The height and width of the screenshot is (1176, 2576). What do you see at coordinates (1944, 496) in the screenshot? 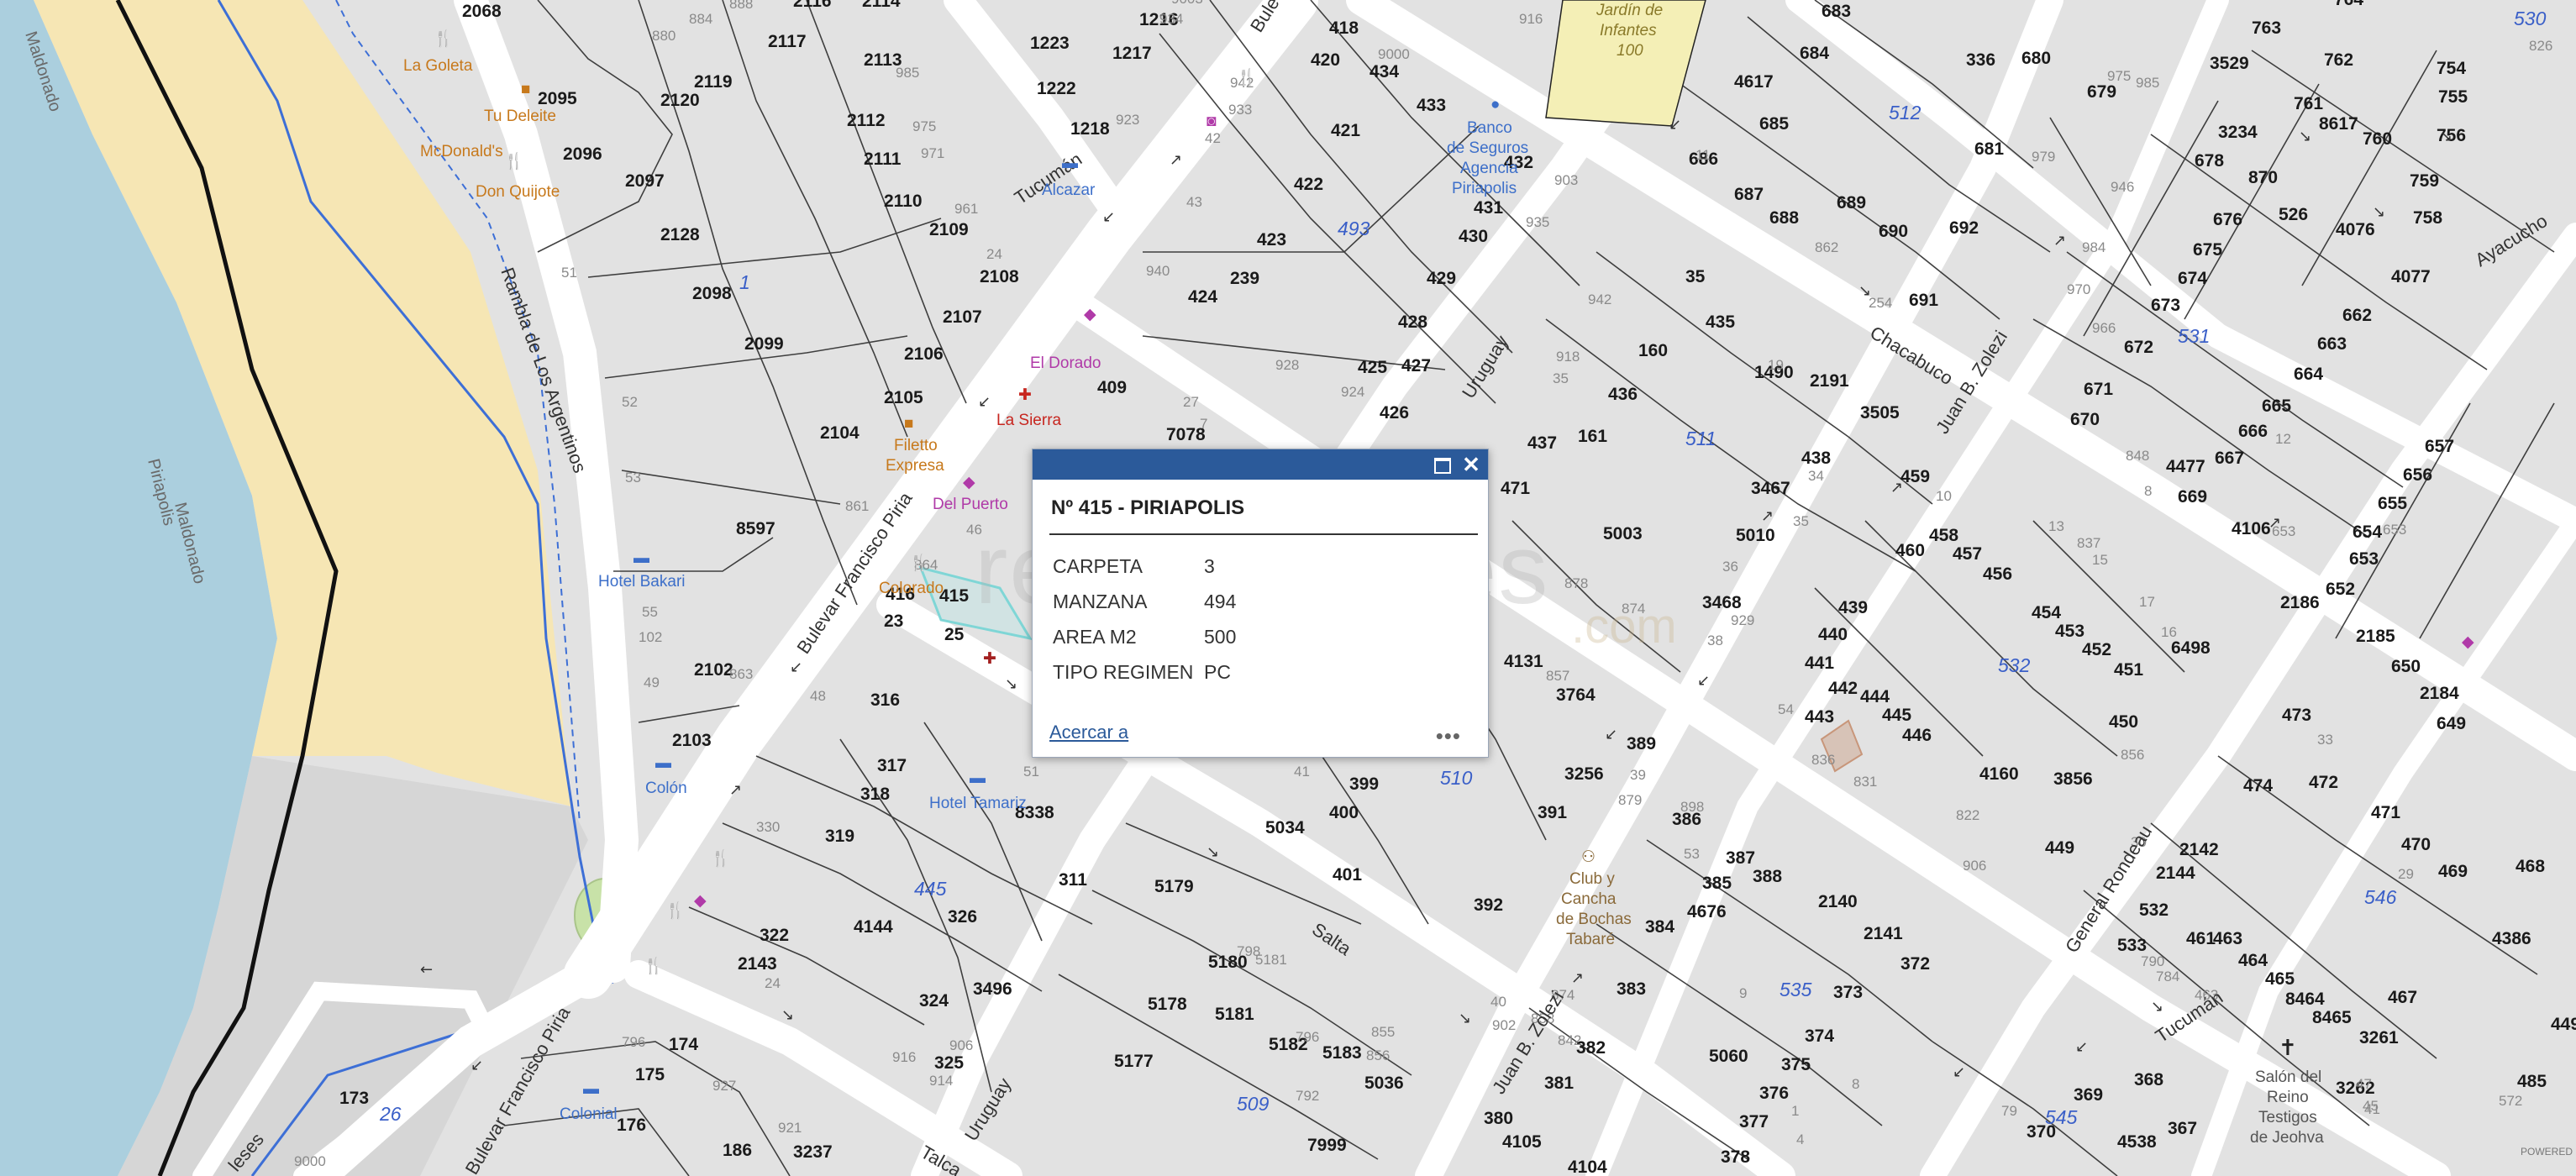
I see `door-number: 10` at bounding box center [1944, 496].